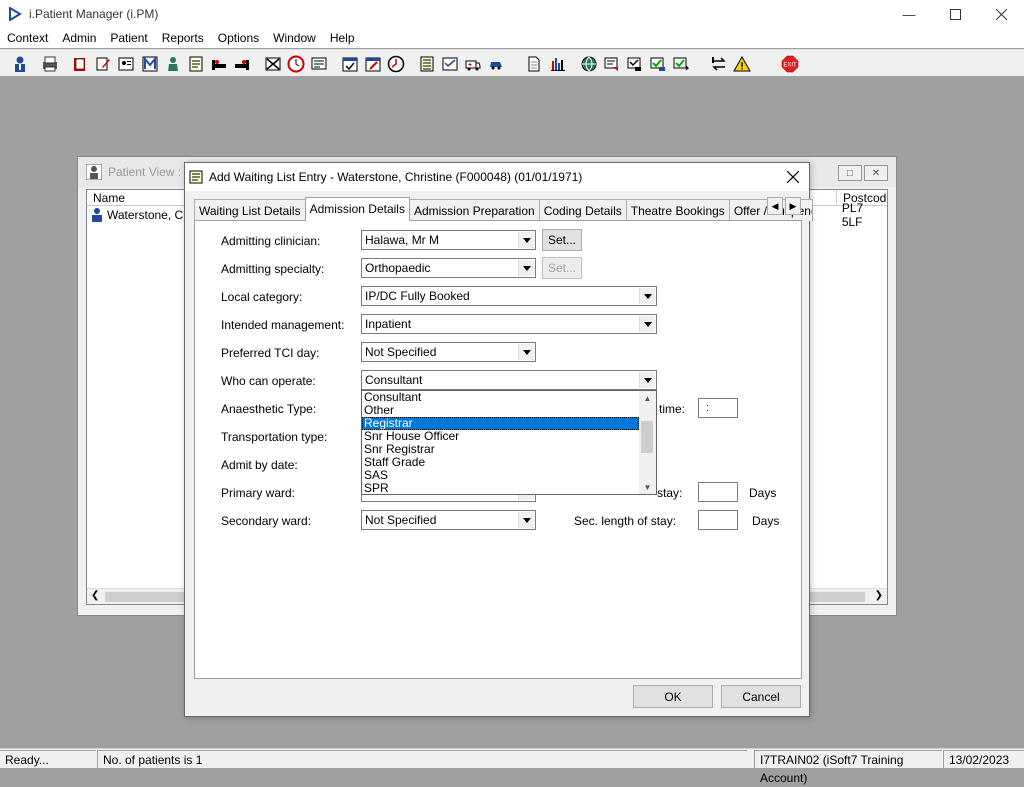 The height and width of the screenshot is (787, 1024). I want to click on restore-icon: □, so click(850, 173).